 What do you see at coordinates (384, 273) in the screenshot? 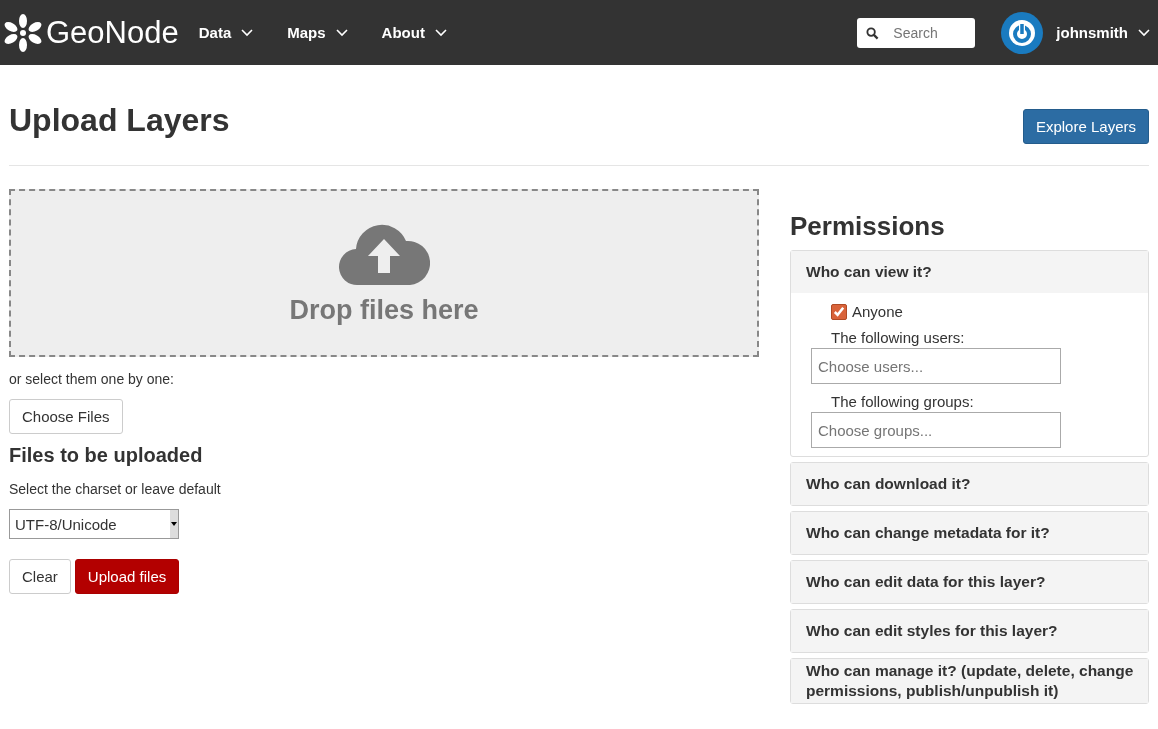
I see `drop-zone: Drop files here` at bounding box center [384, 273].